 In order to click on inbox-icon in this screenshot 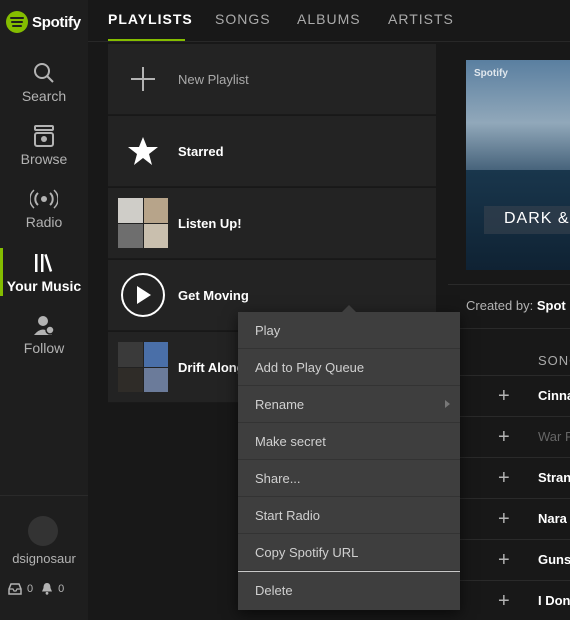, I will do `click(15, 588)`.